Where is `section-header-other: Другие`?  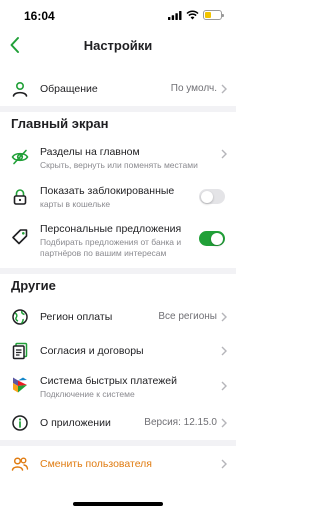
section-header-other: Другие is located at coordinates (33, 285).